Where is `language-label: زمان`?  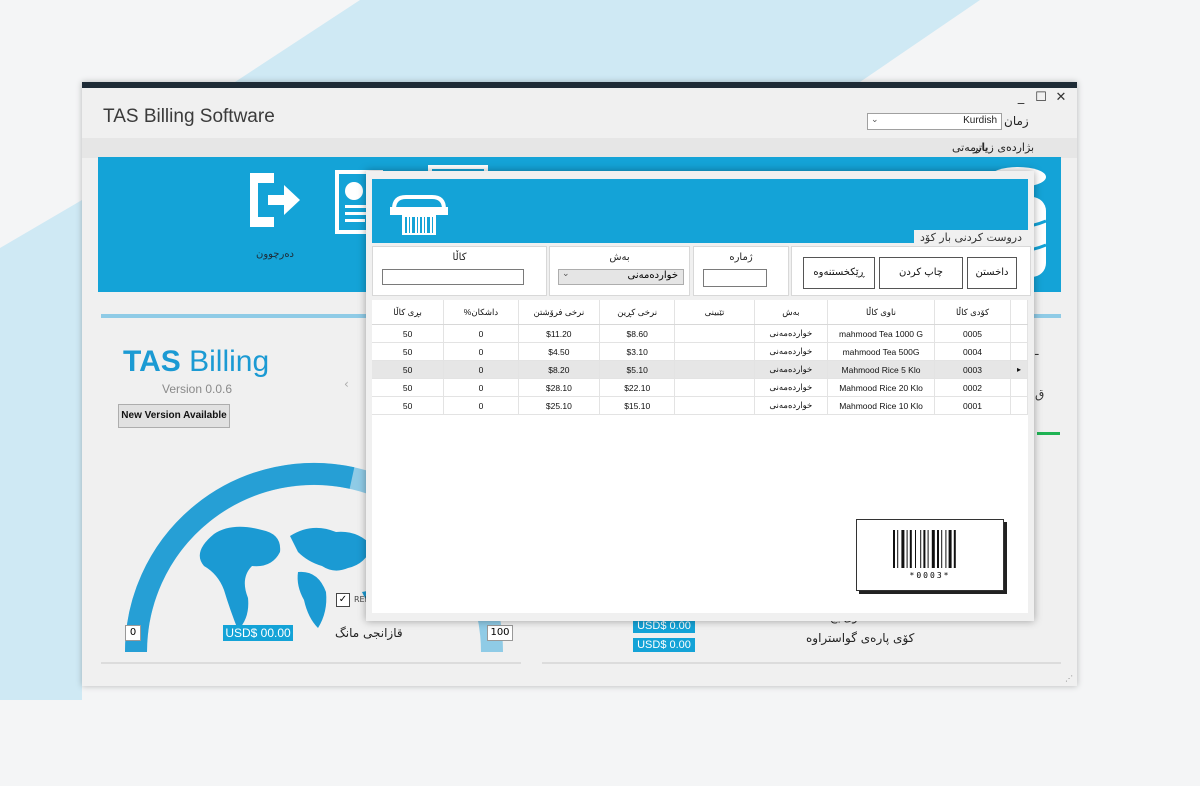 language-label: زمان is located at coordinates (1016, 121).